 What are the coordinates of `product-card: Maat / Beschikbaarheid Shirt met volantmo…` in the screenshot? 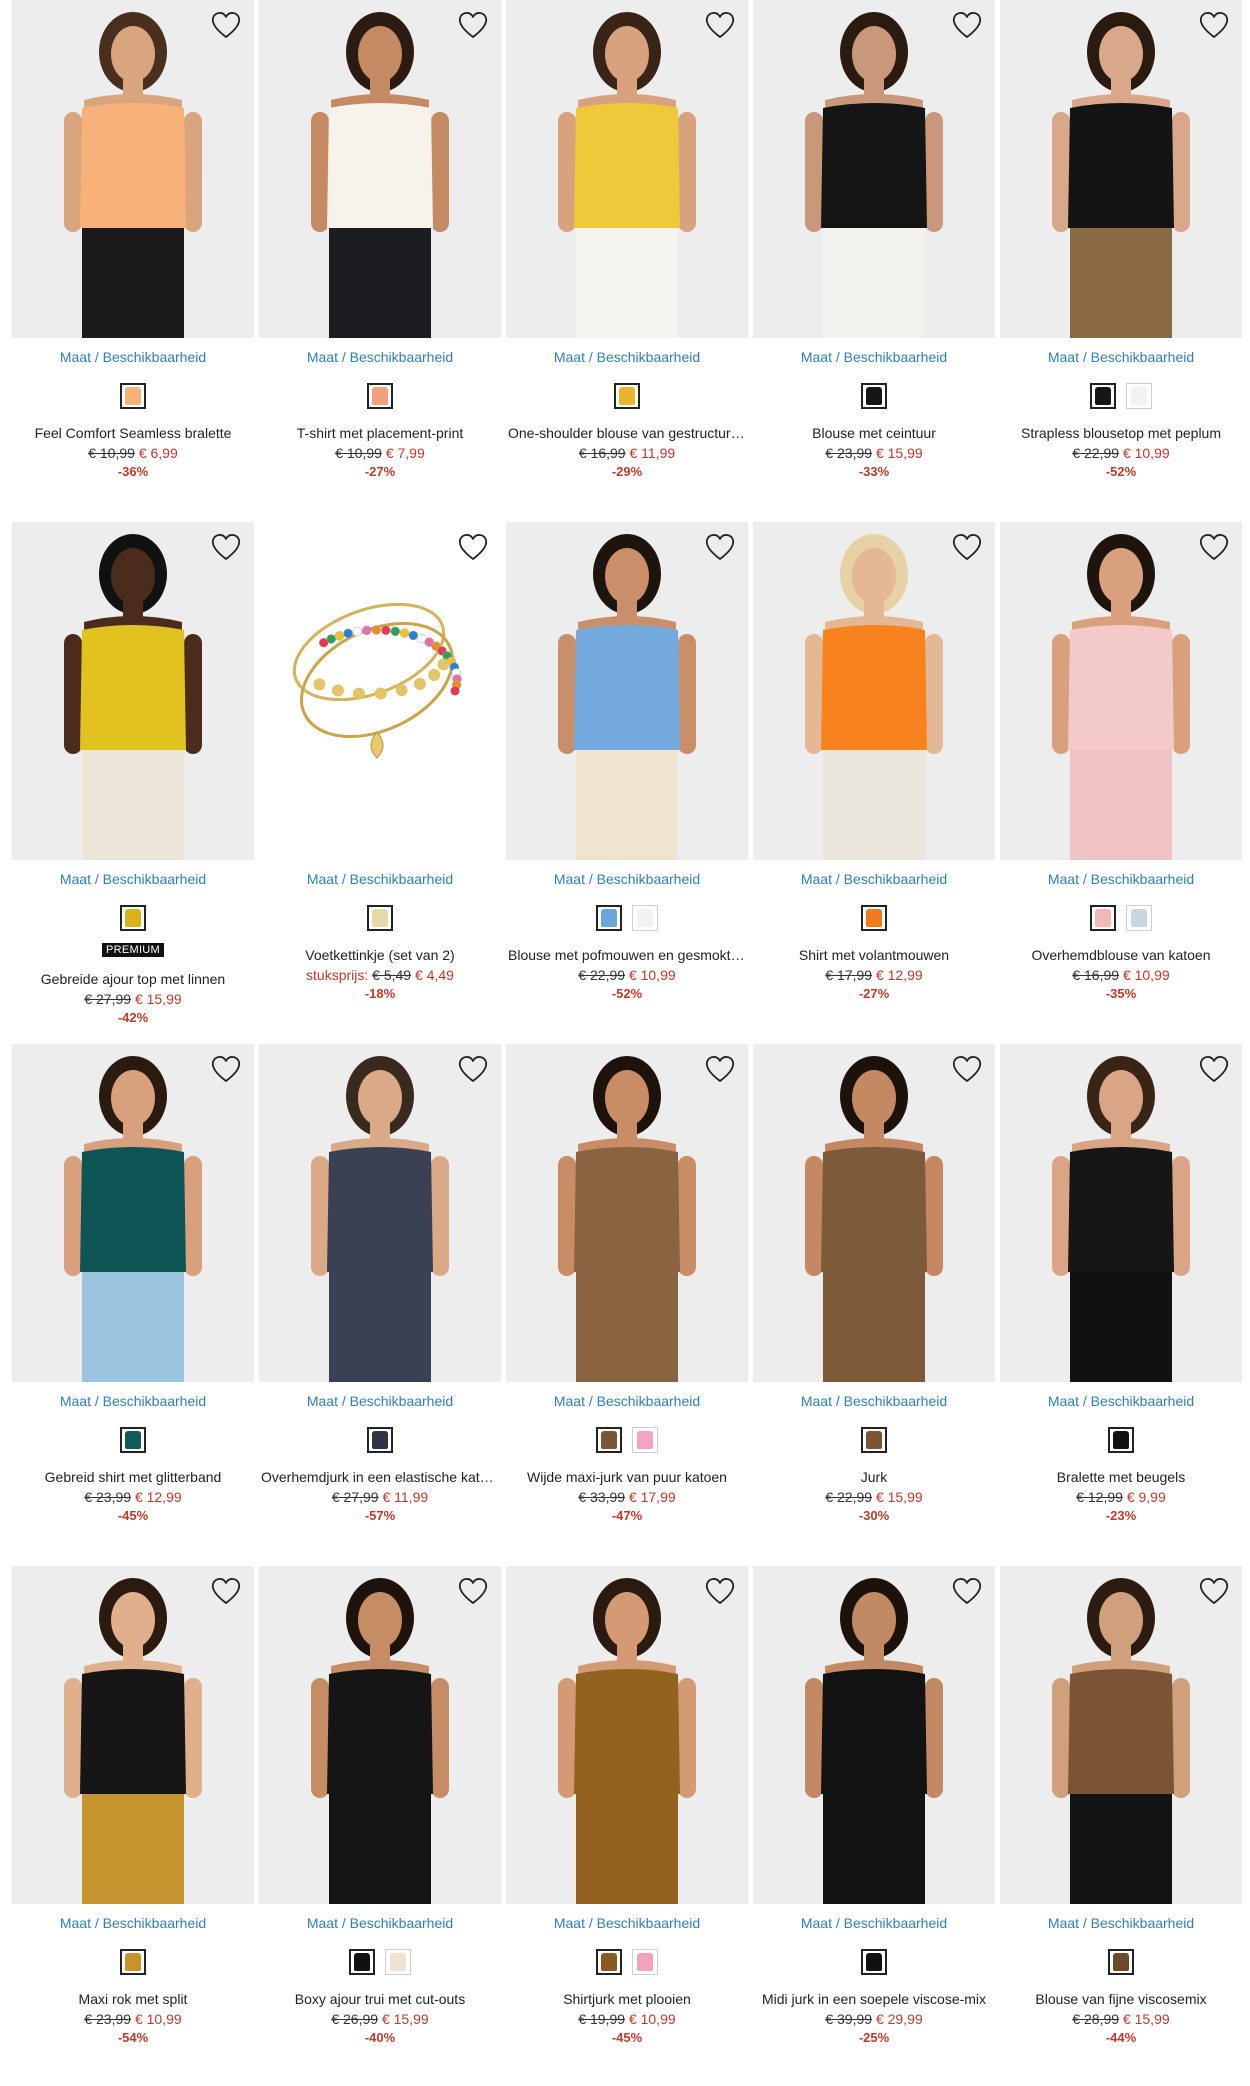 It's located at (874, 782).